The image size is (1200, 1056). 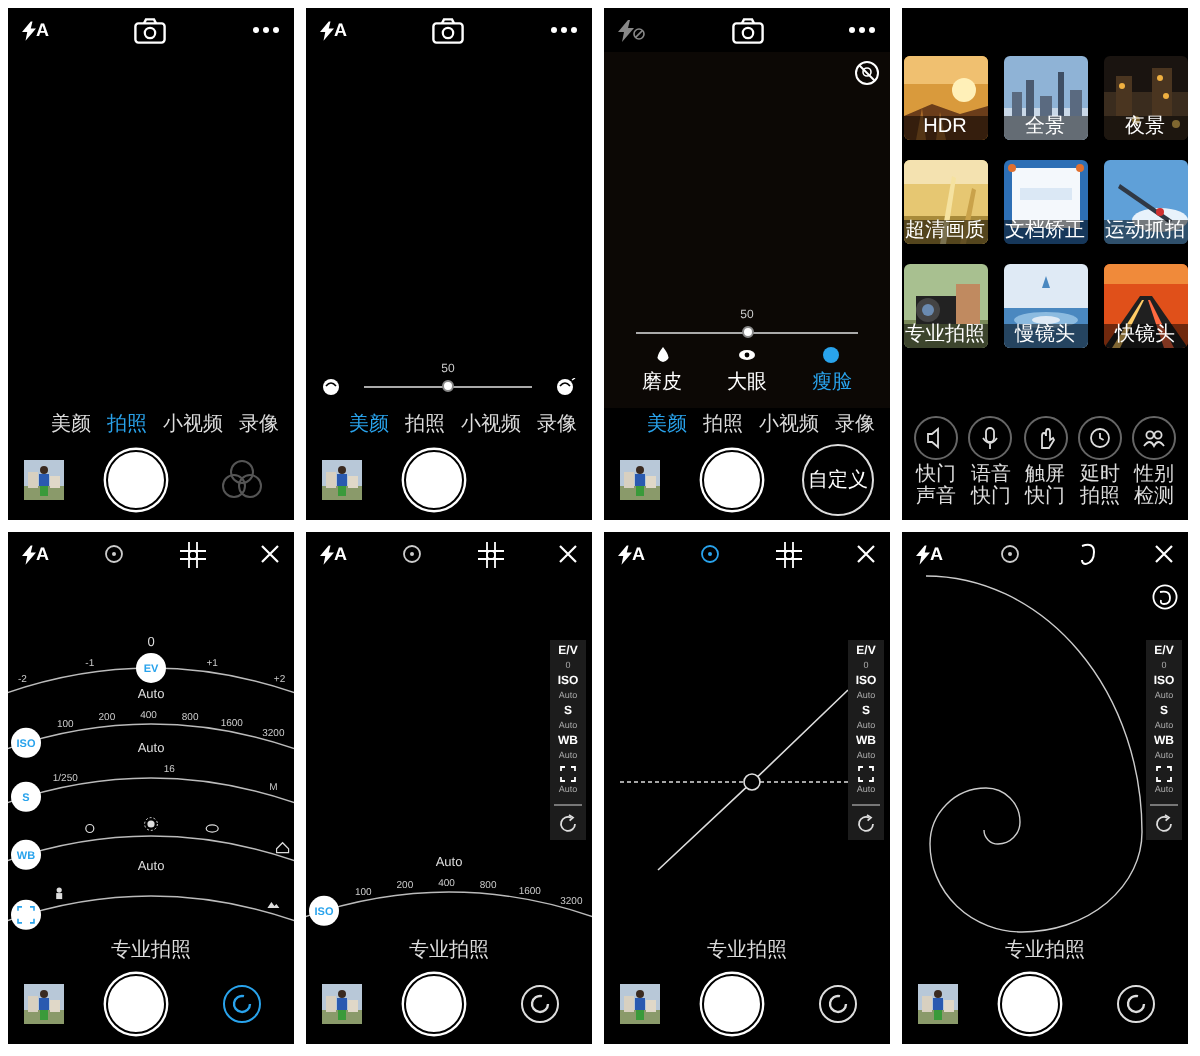 I want to click on mode-button: 夜景, so click(x=1145, y=98).